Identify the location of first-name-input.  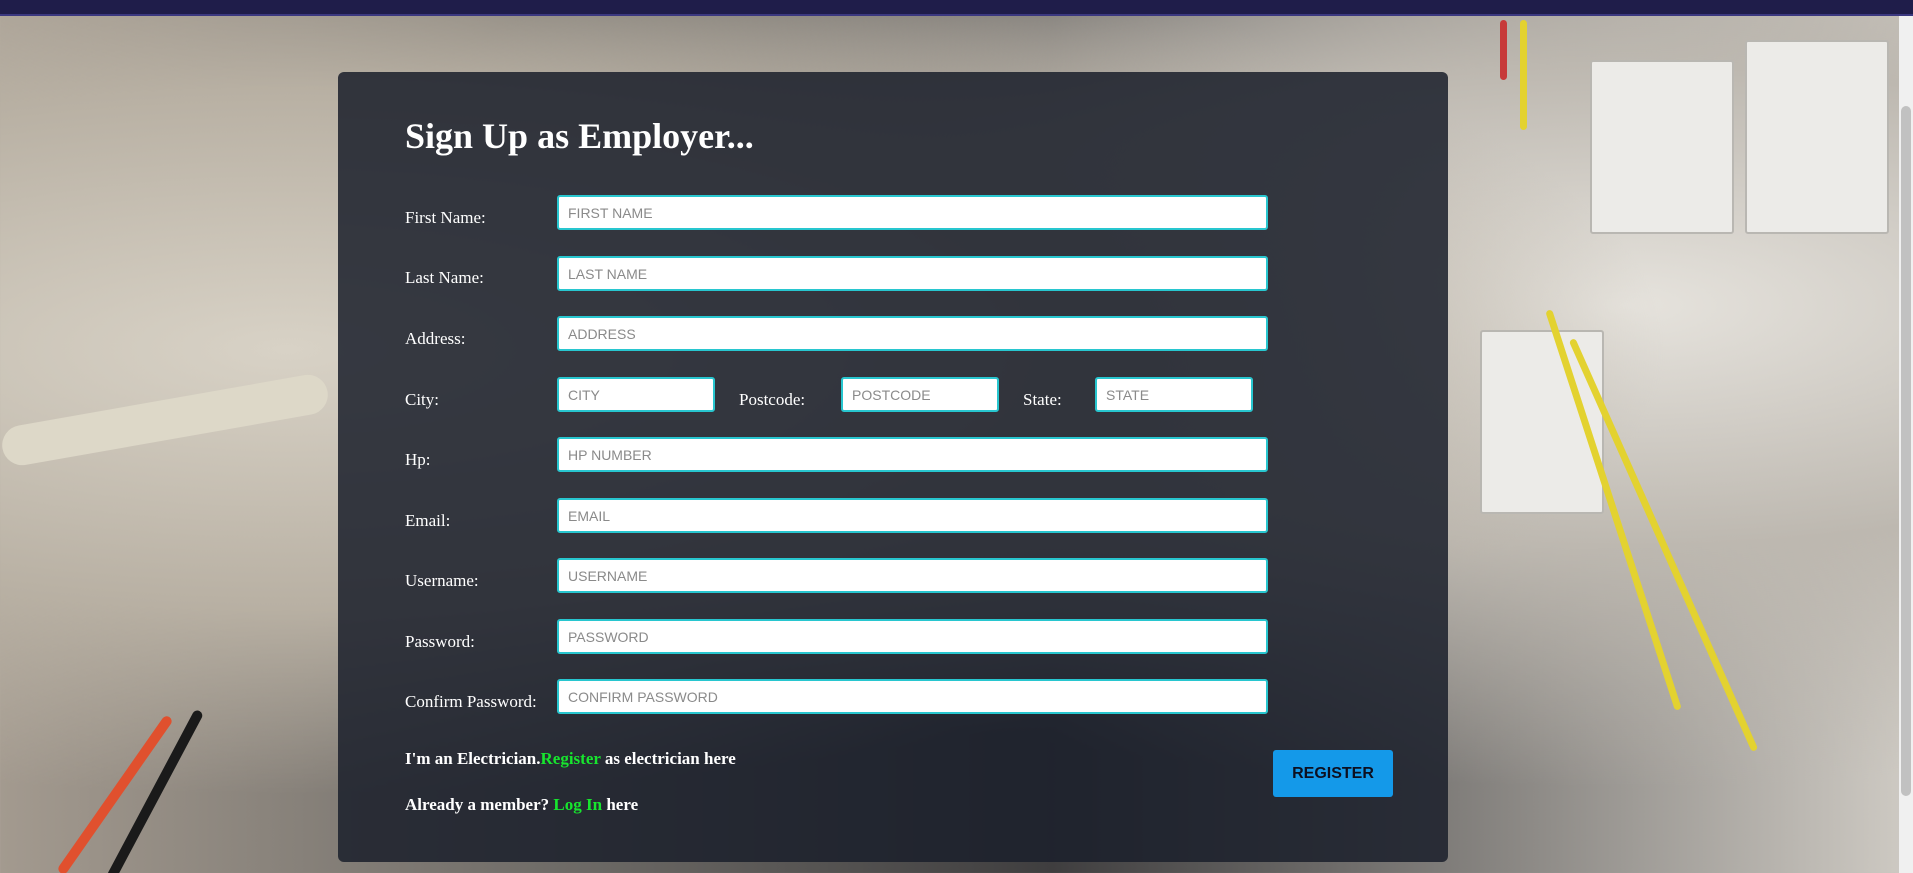
(912, 212).